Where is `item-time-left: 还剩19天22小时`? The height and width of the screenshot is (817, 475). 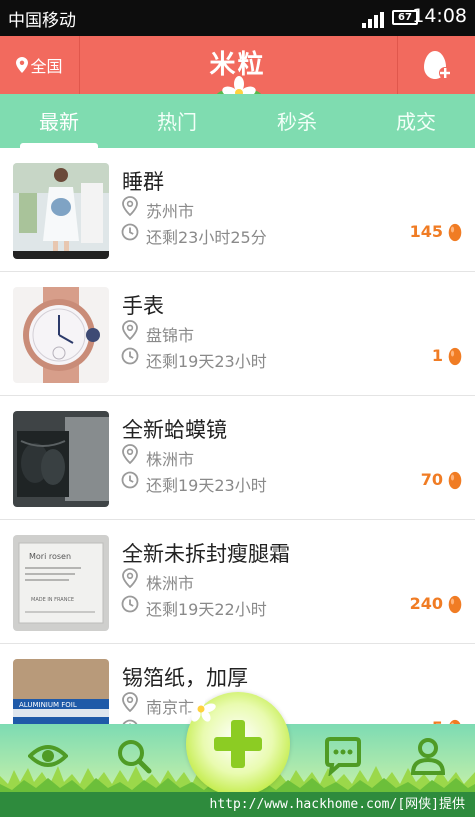 item-time-left: 还剩19天22小时 is located at coordinates (206, 609).